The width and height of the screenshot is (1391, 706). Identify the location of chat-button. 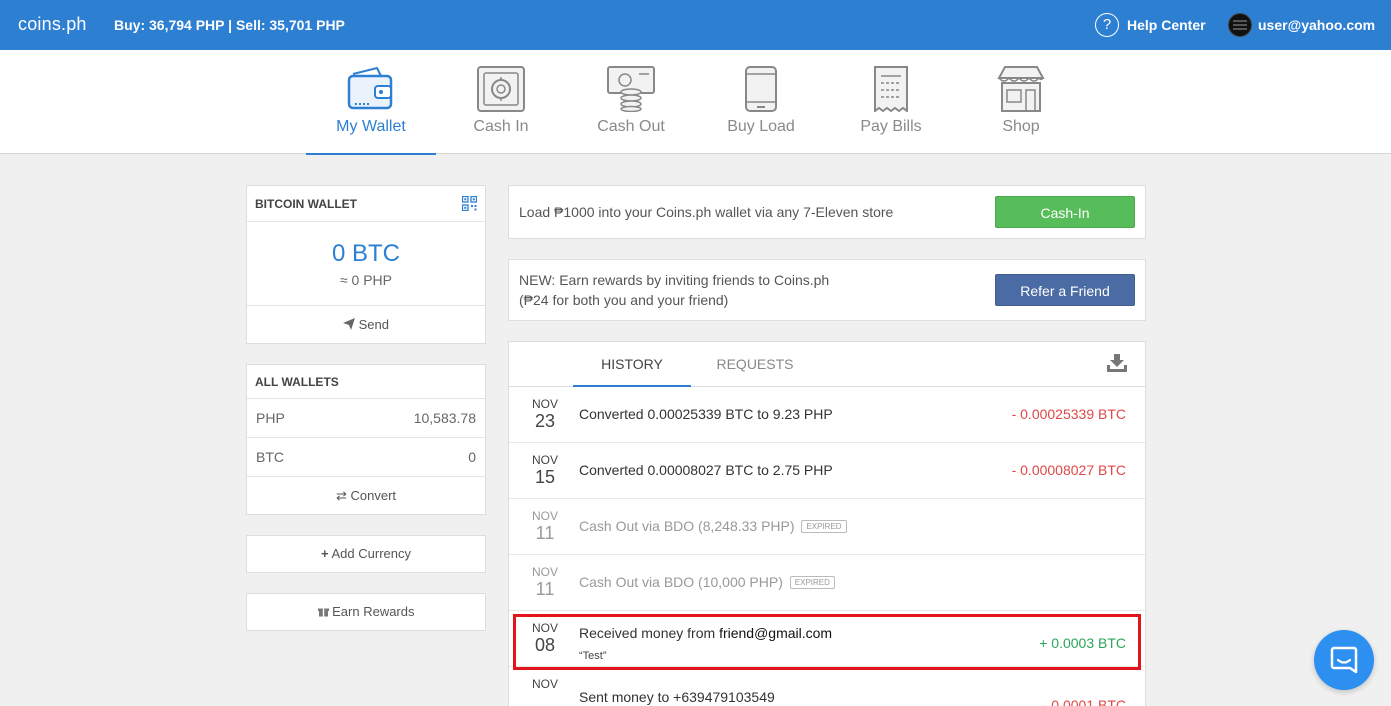
(1344, 660).